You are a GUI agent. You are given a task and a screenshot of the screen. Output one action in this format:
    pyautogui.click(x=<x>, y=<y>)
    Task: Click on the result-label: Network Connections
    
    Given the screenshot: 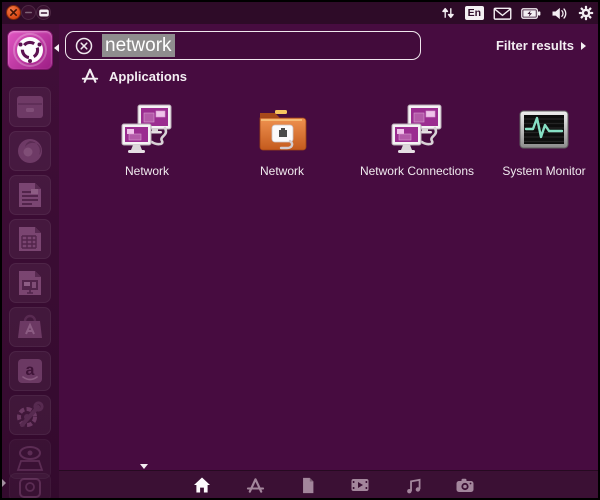 What is the action you would take?
    pyautogui.click(x=417, y=171)
    